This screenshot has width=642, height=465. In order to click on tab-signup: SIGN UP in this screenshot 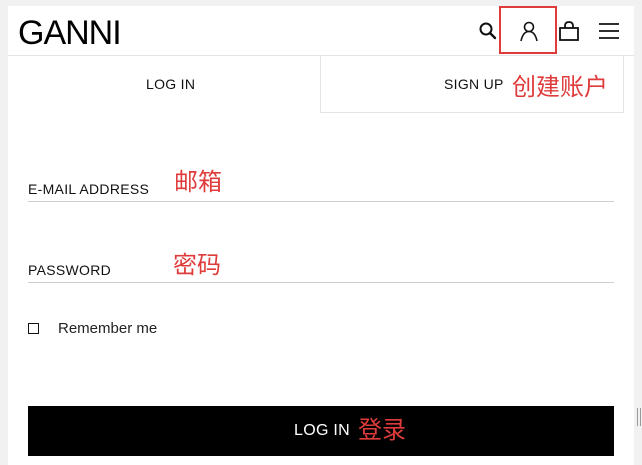, I will do `click(472, 84)`.